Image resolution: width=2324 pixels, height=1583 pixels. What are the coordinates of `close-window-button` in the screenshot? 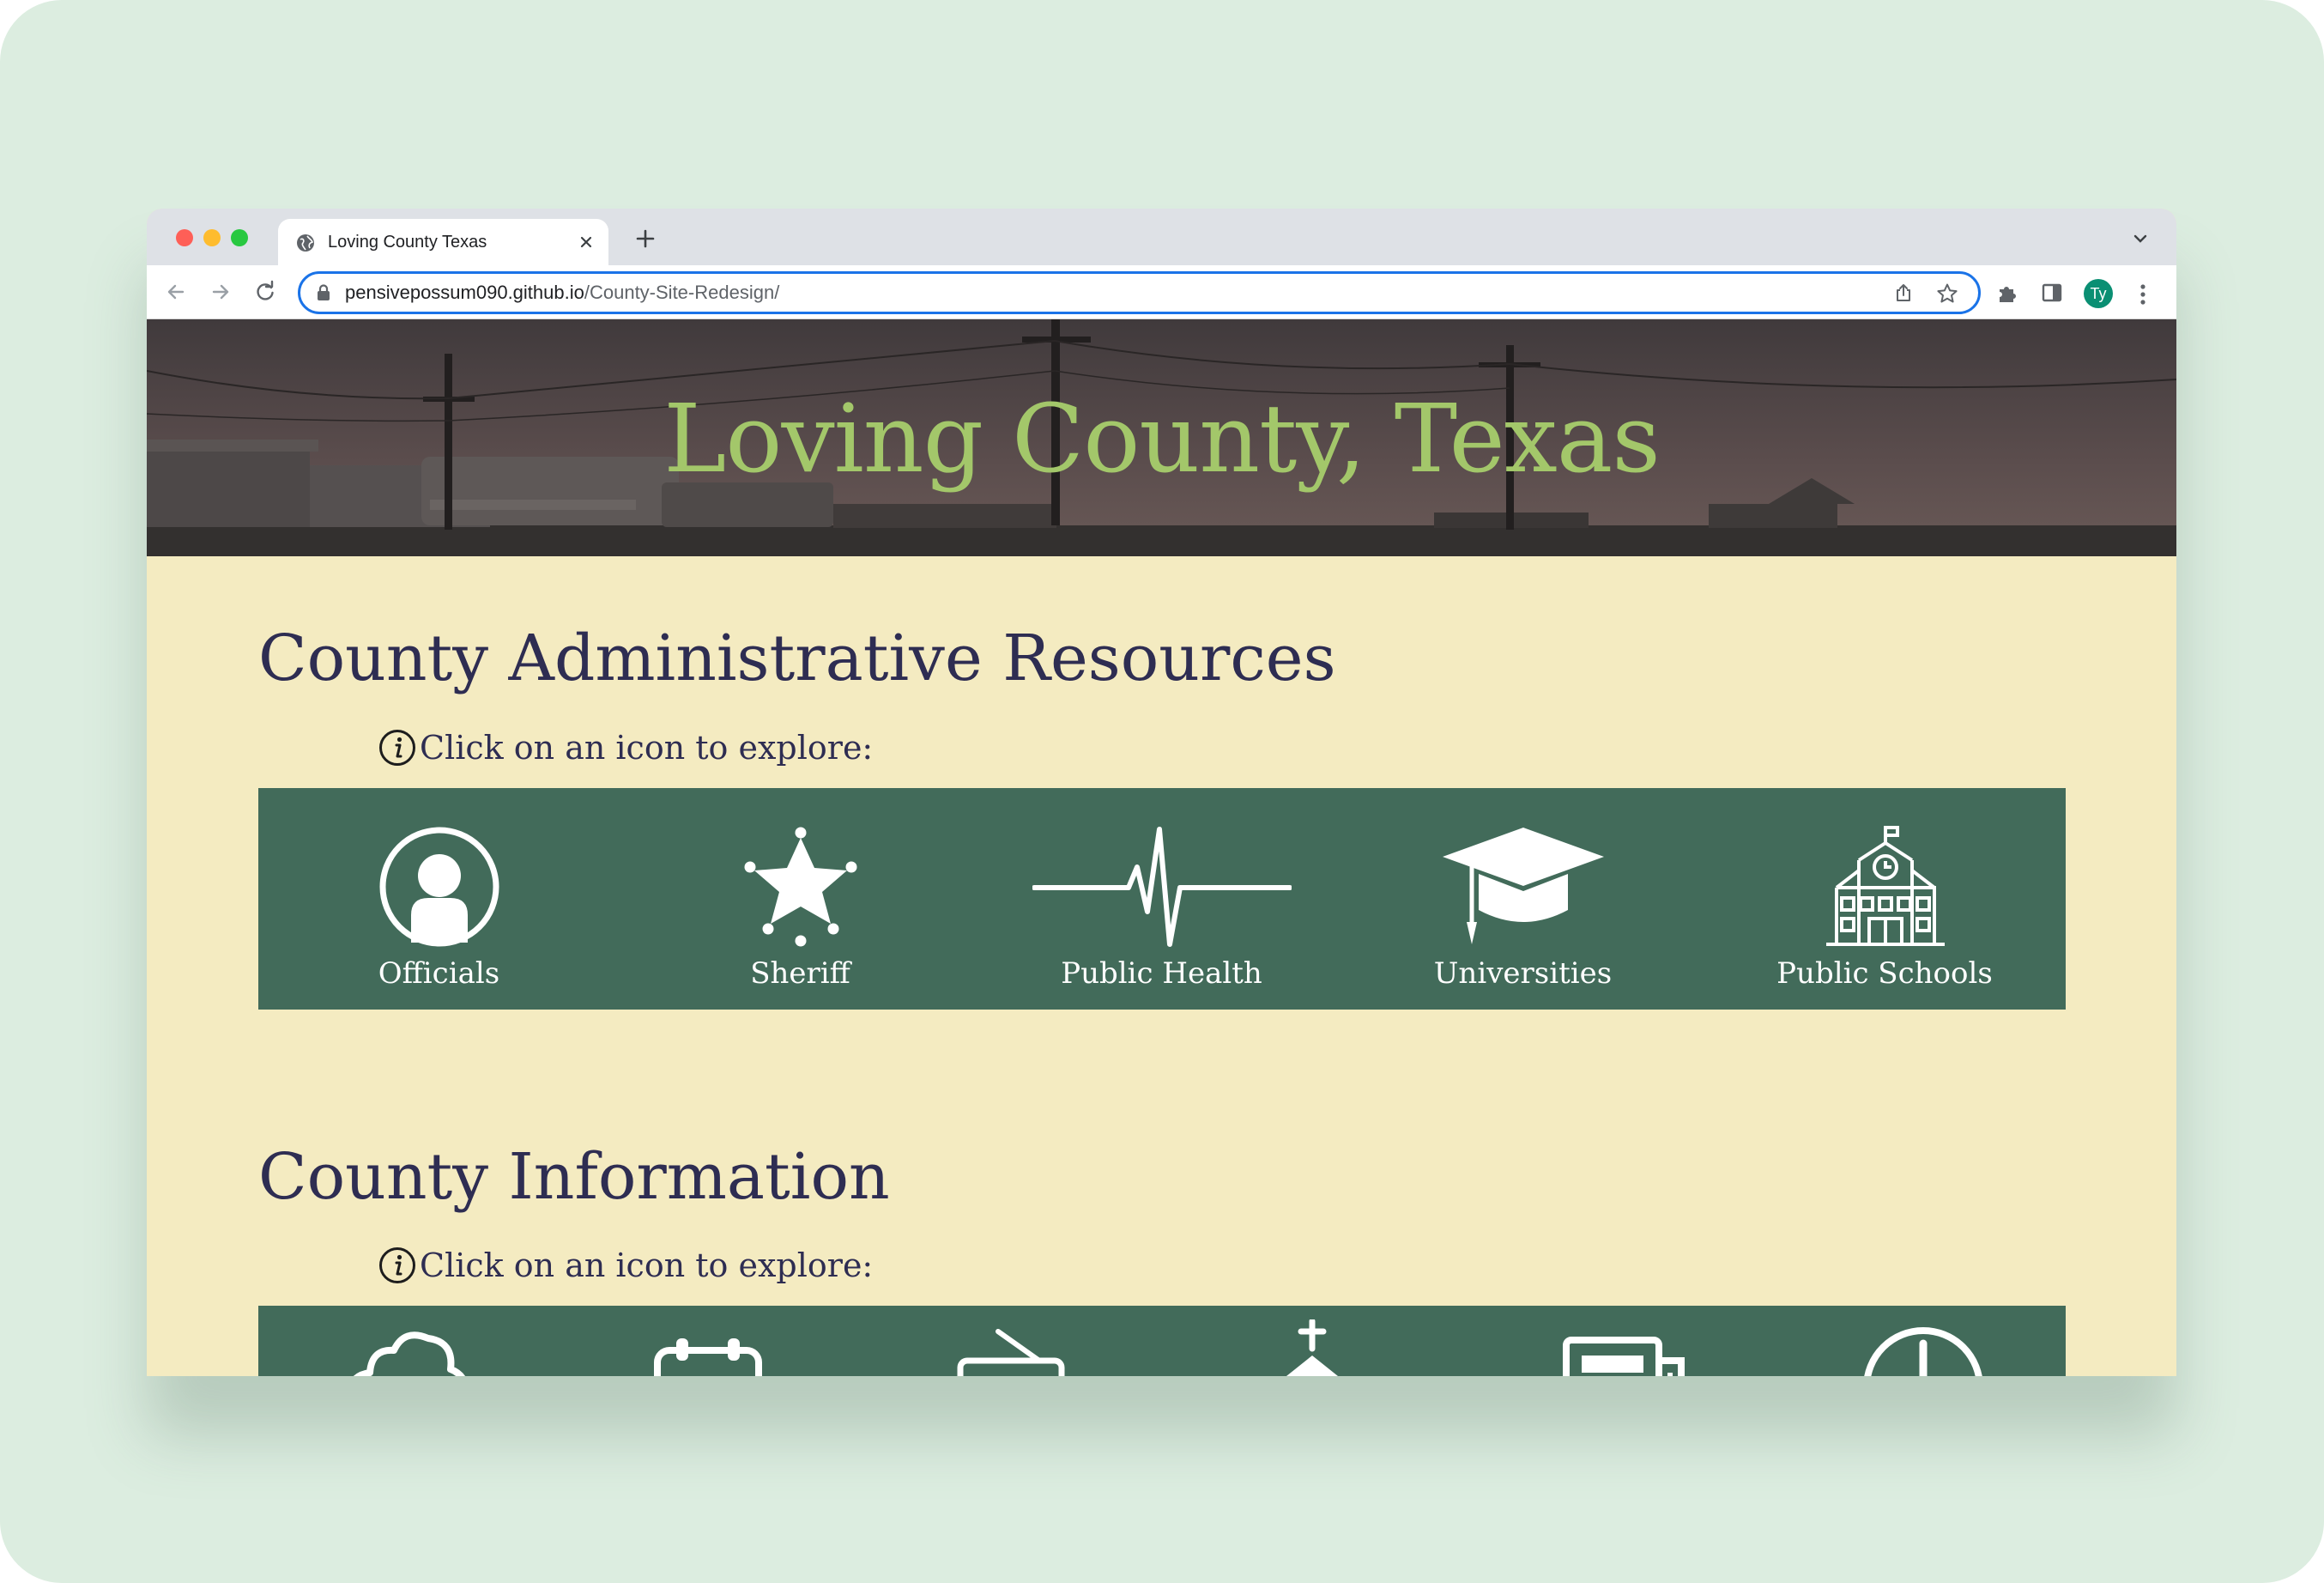 It's located at (184, 237).